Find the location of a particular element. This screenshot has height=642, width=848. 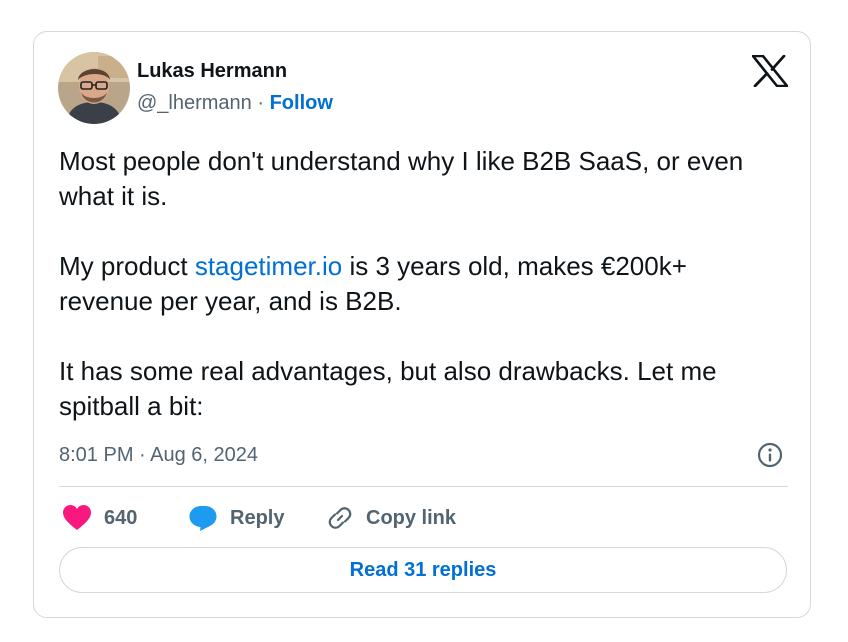

reply-label: Reply is located at coordinates (257, 517).